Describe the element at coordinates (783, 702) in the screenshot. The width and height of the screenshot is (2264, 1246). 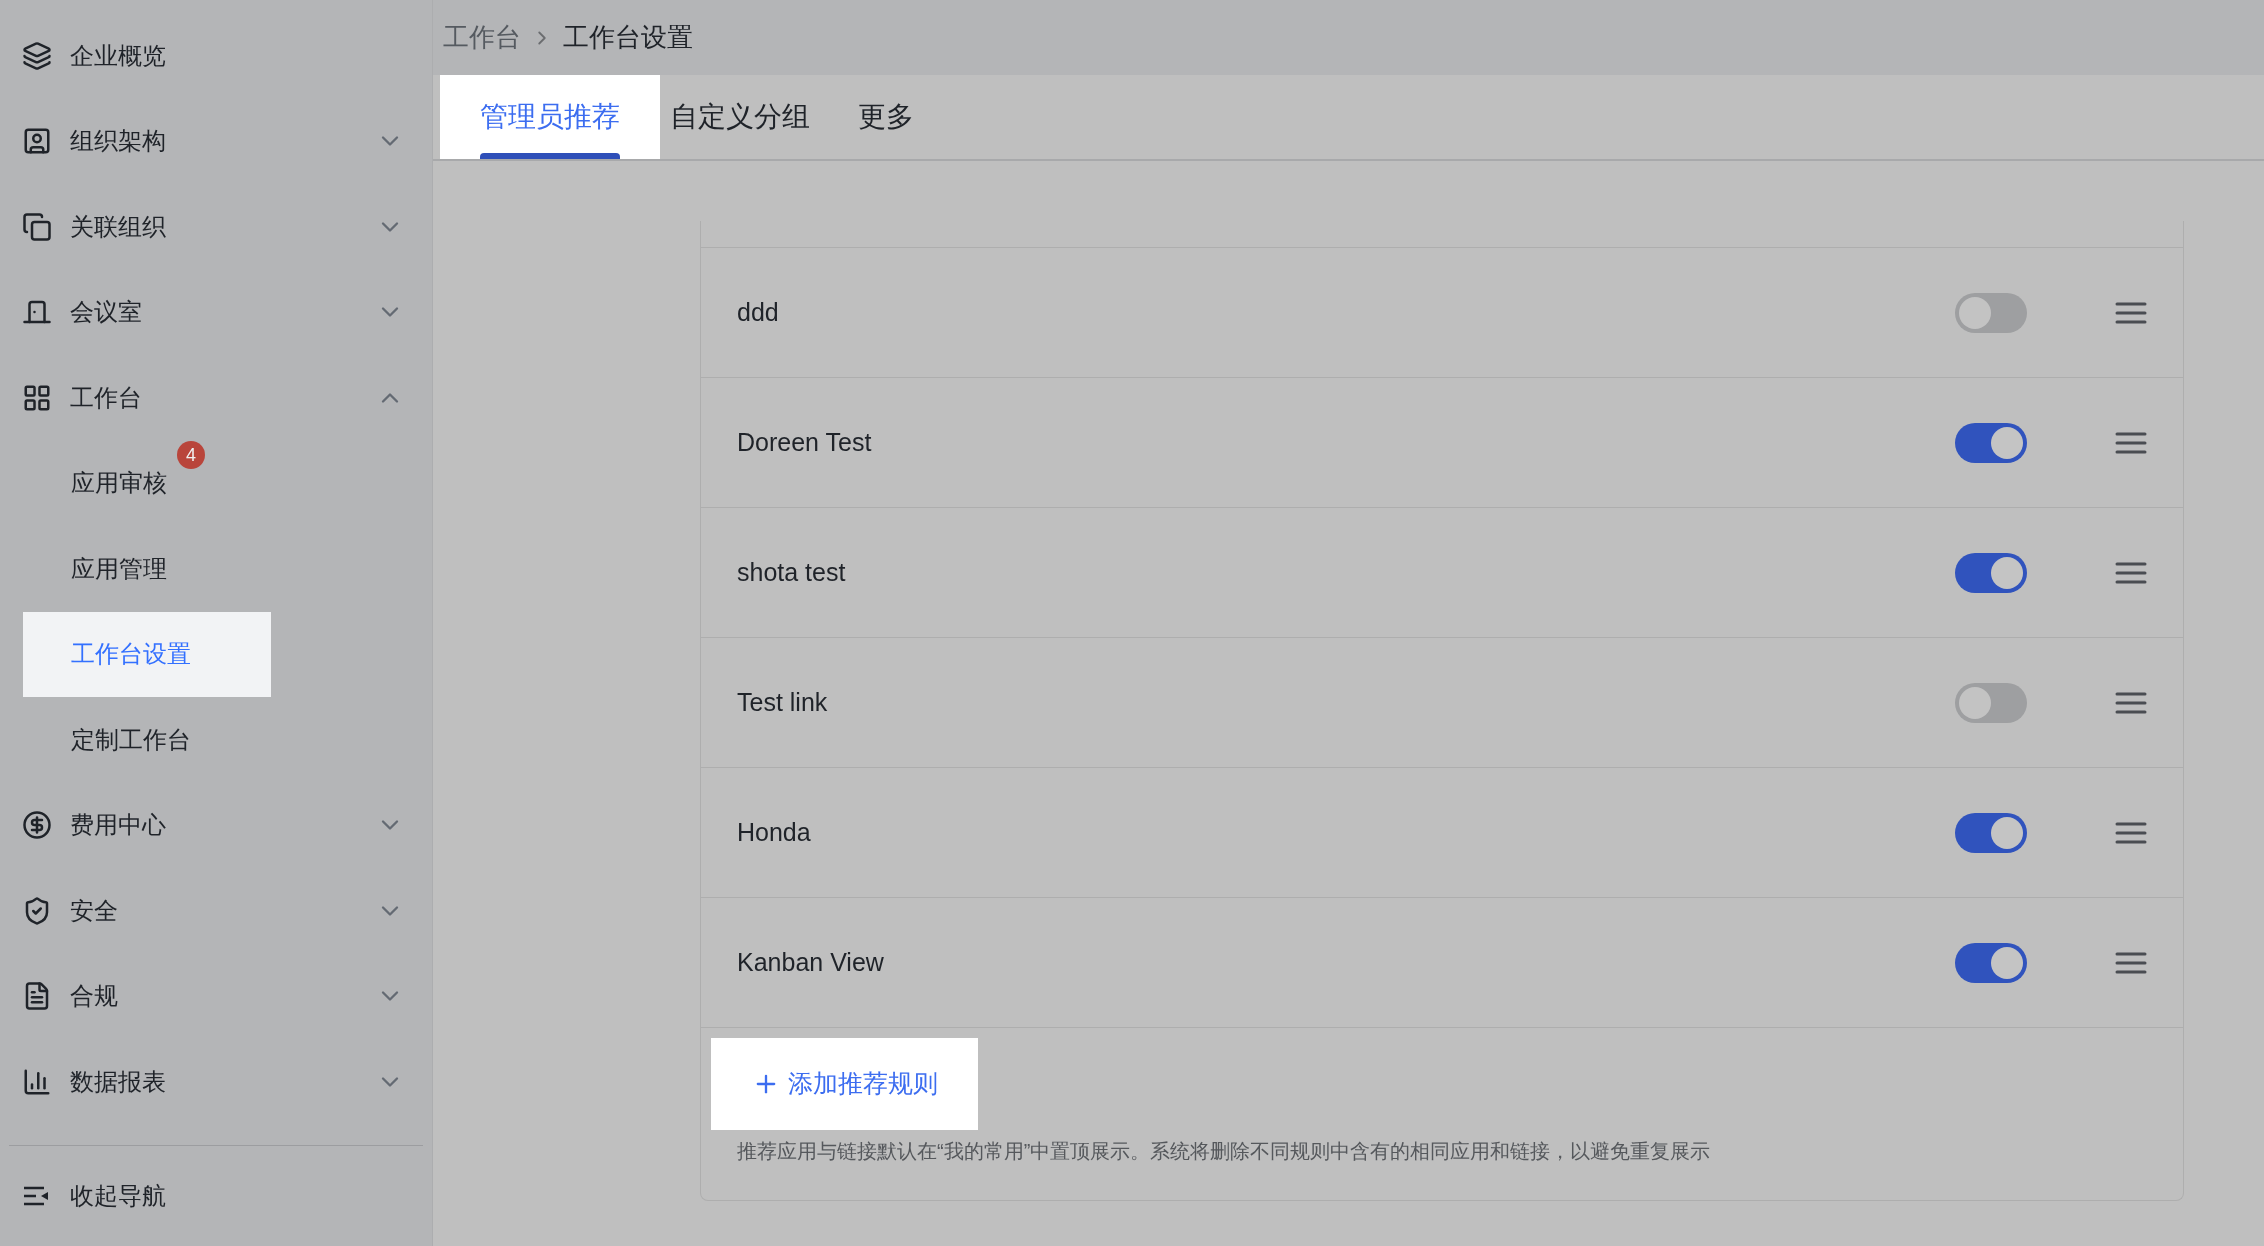
I see `rule-name: Test link` at that location.